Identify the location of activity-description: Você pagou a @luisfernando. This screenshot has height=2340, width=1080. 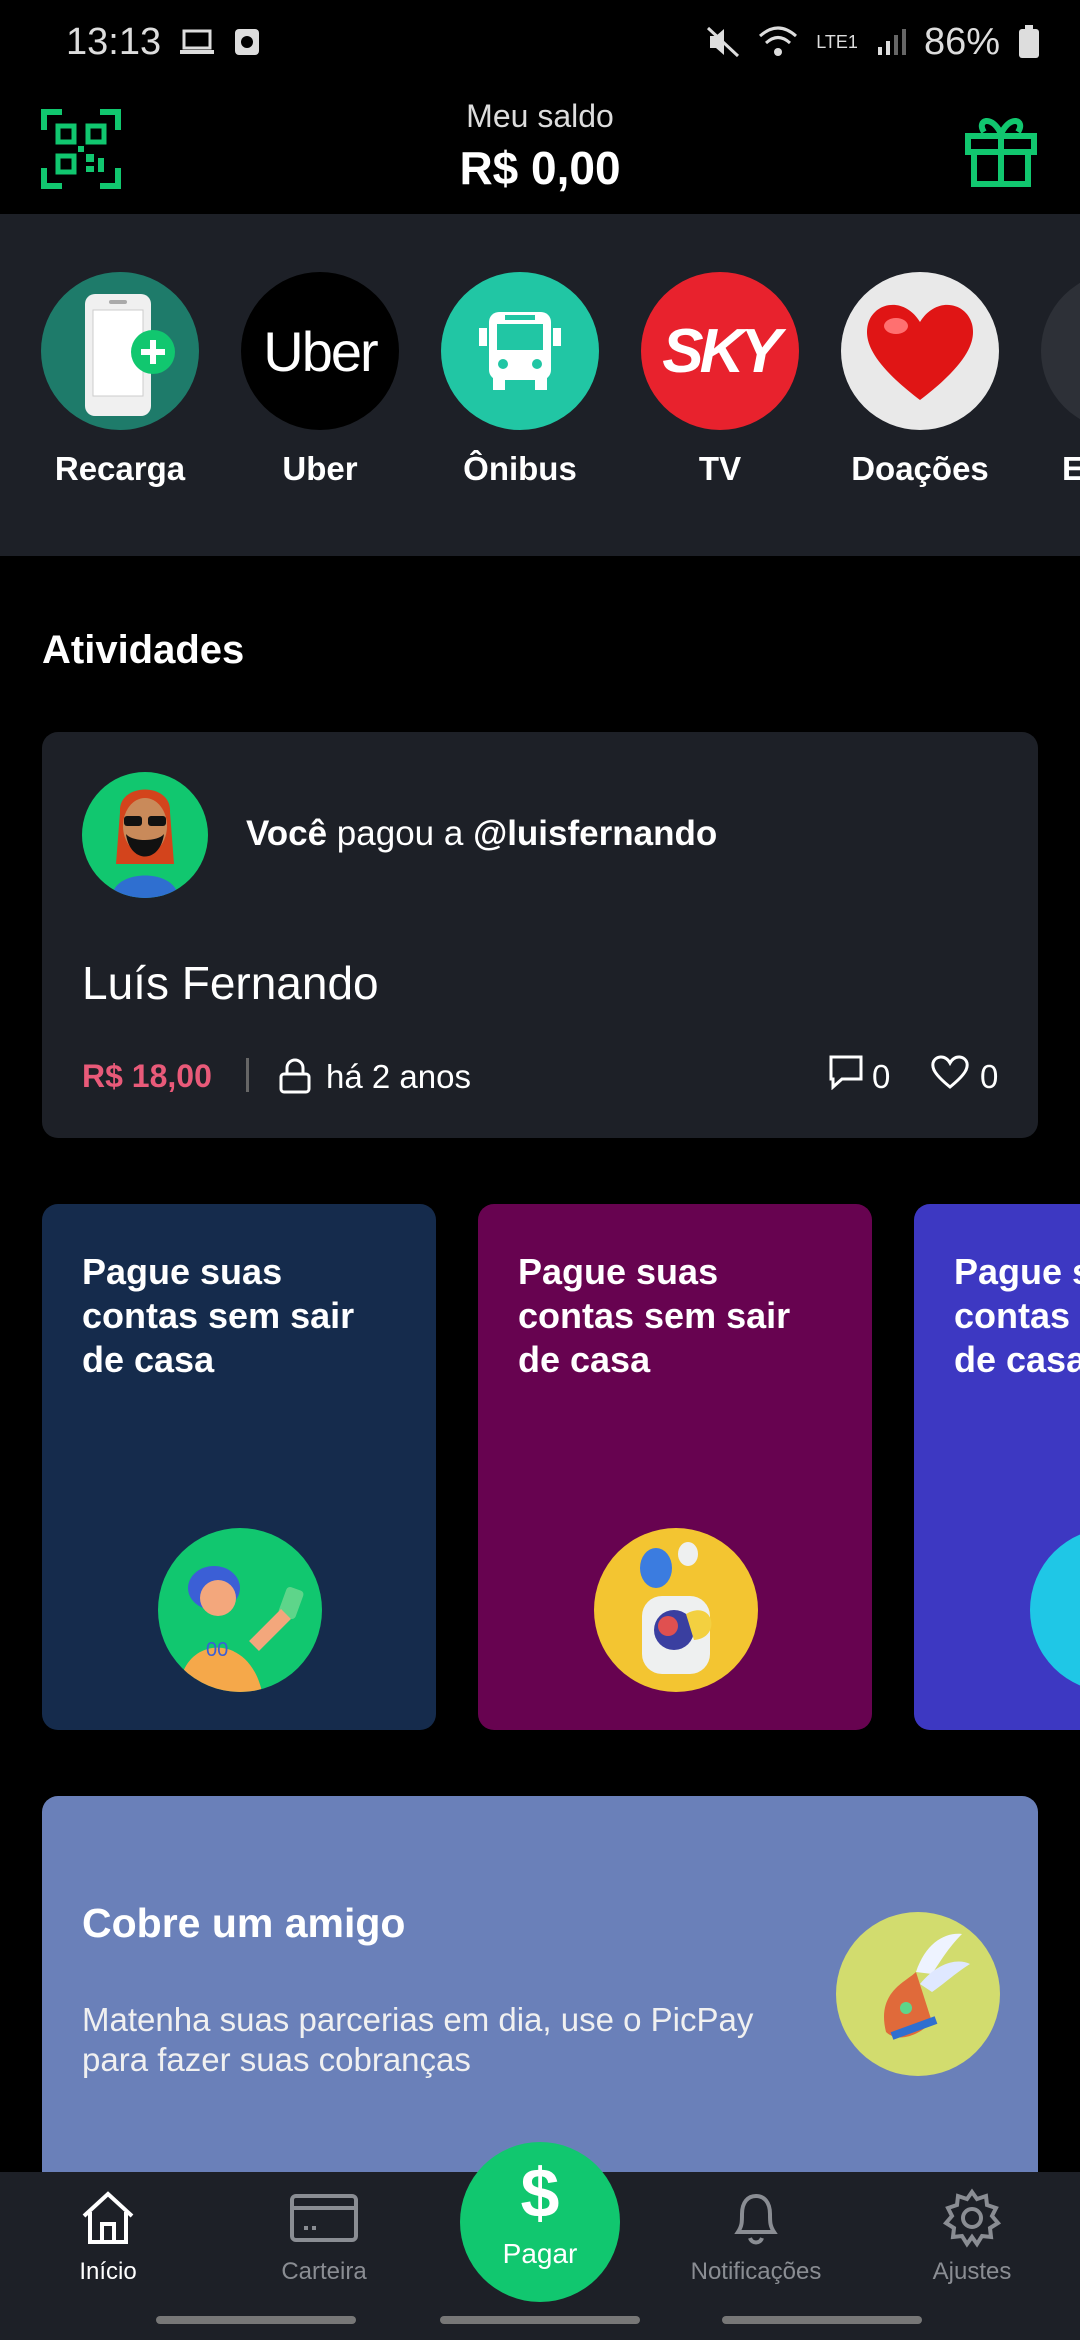
(481, 834).